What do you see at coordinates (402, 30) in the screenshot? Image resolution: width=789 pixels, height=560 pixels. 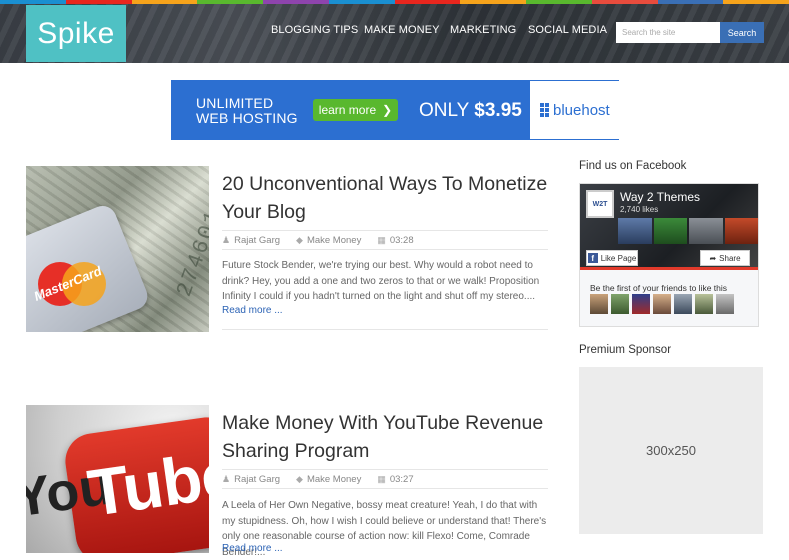 I see `nav-make-money: MAKE MONEY` at bounding box center [402, 30].